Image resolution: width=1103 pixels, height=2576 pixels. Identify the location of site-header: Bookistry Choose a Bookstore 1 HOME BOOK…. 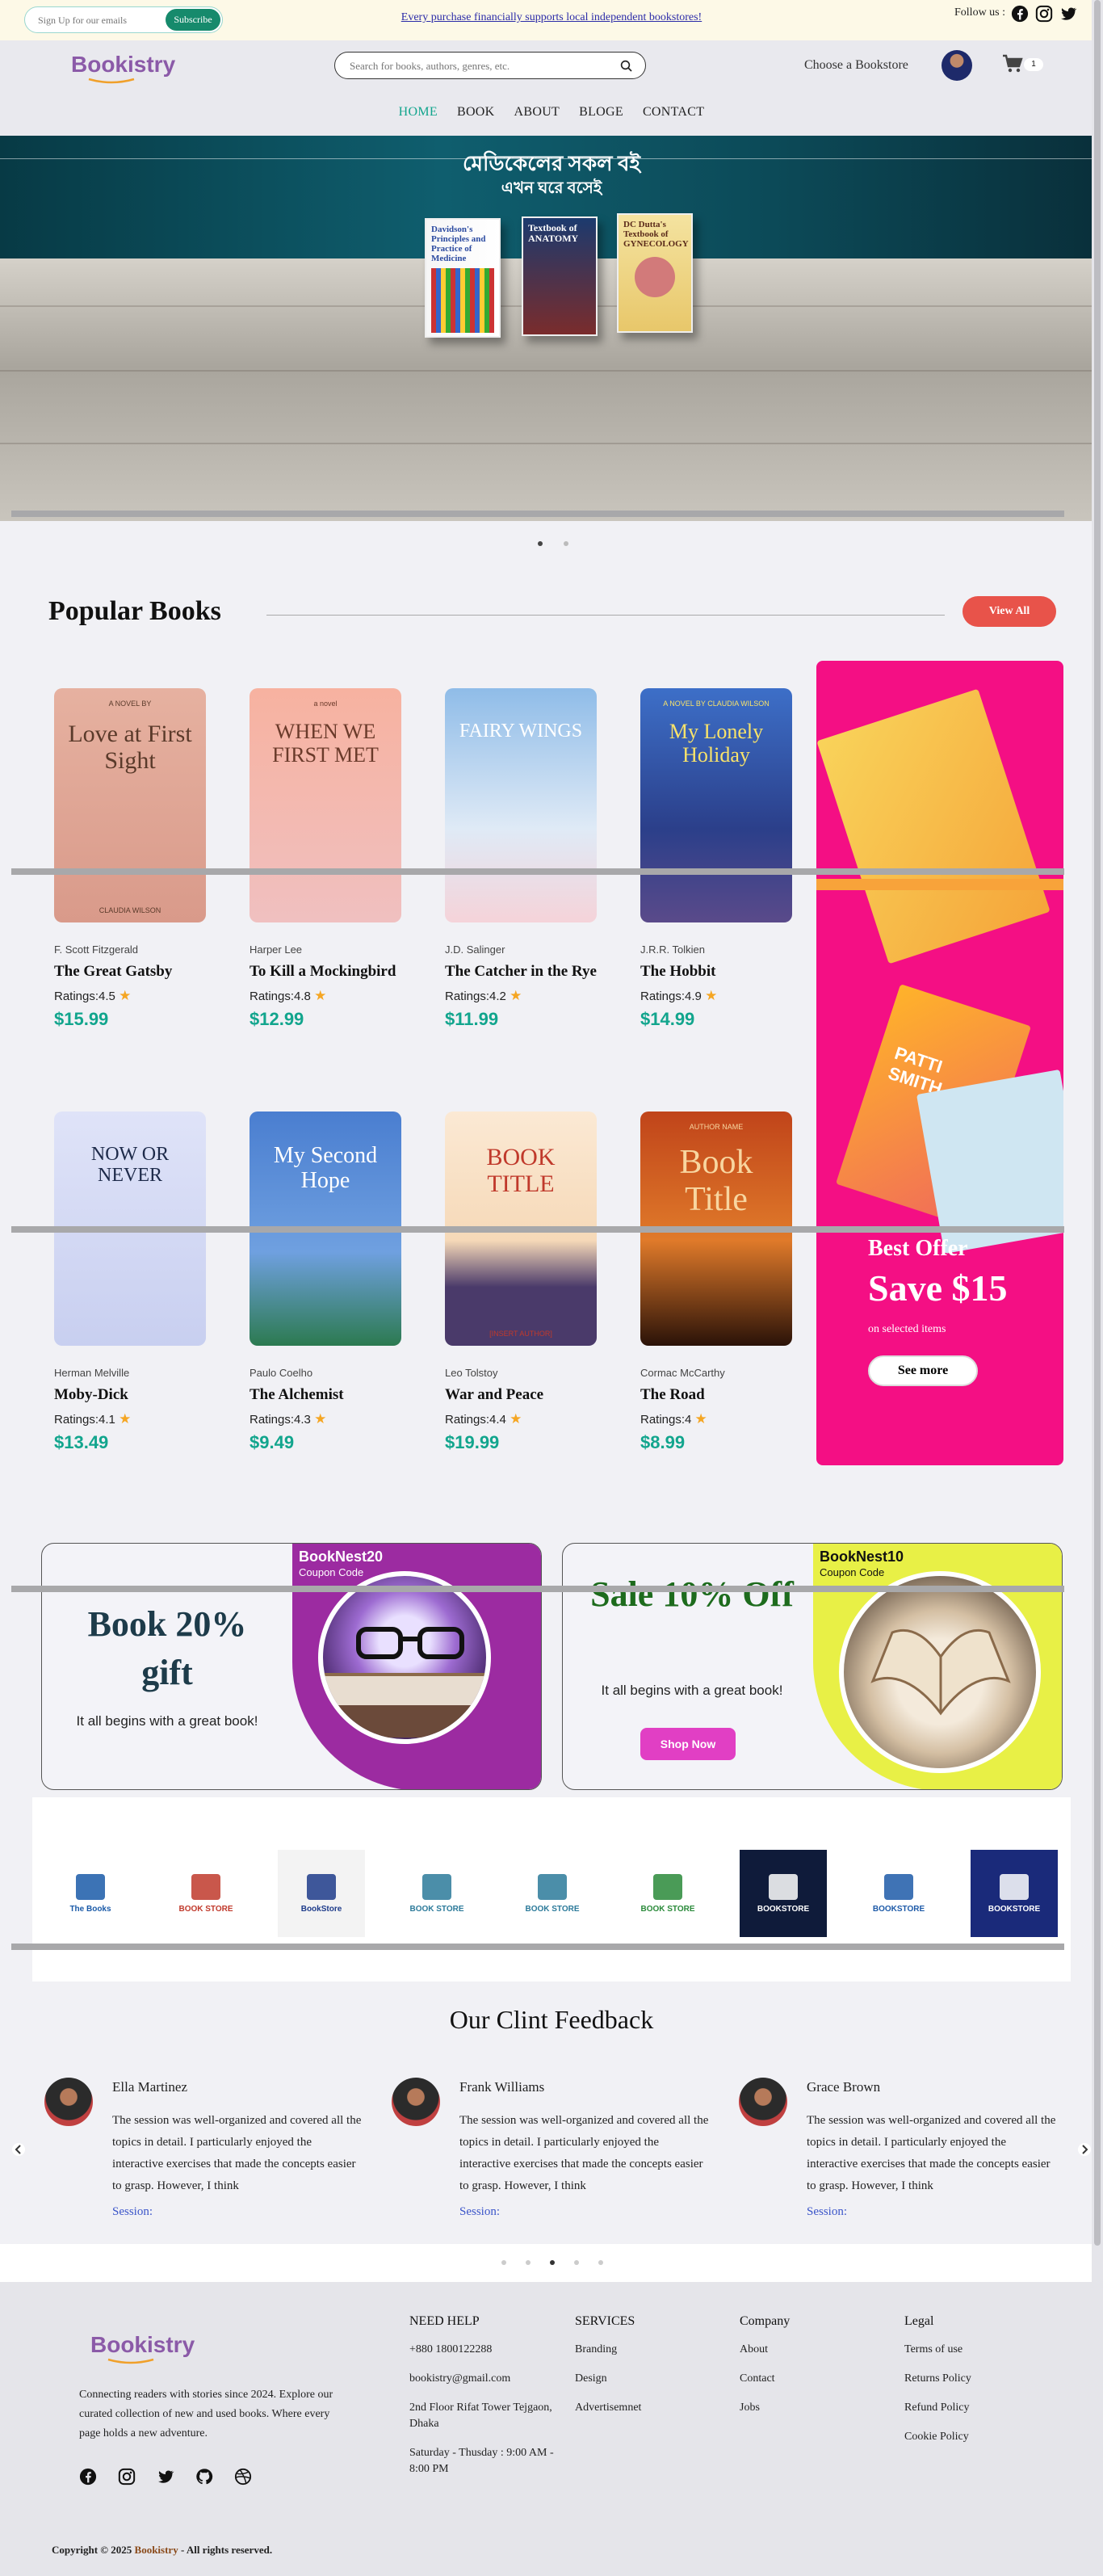
(551, 88).